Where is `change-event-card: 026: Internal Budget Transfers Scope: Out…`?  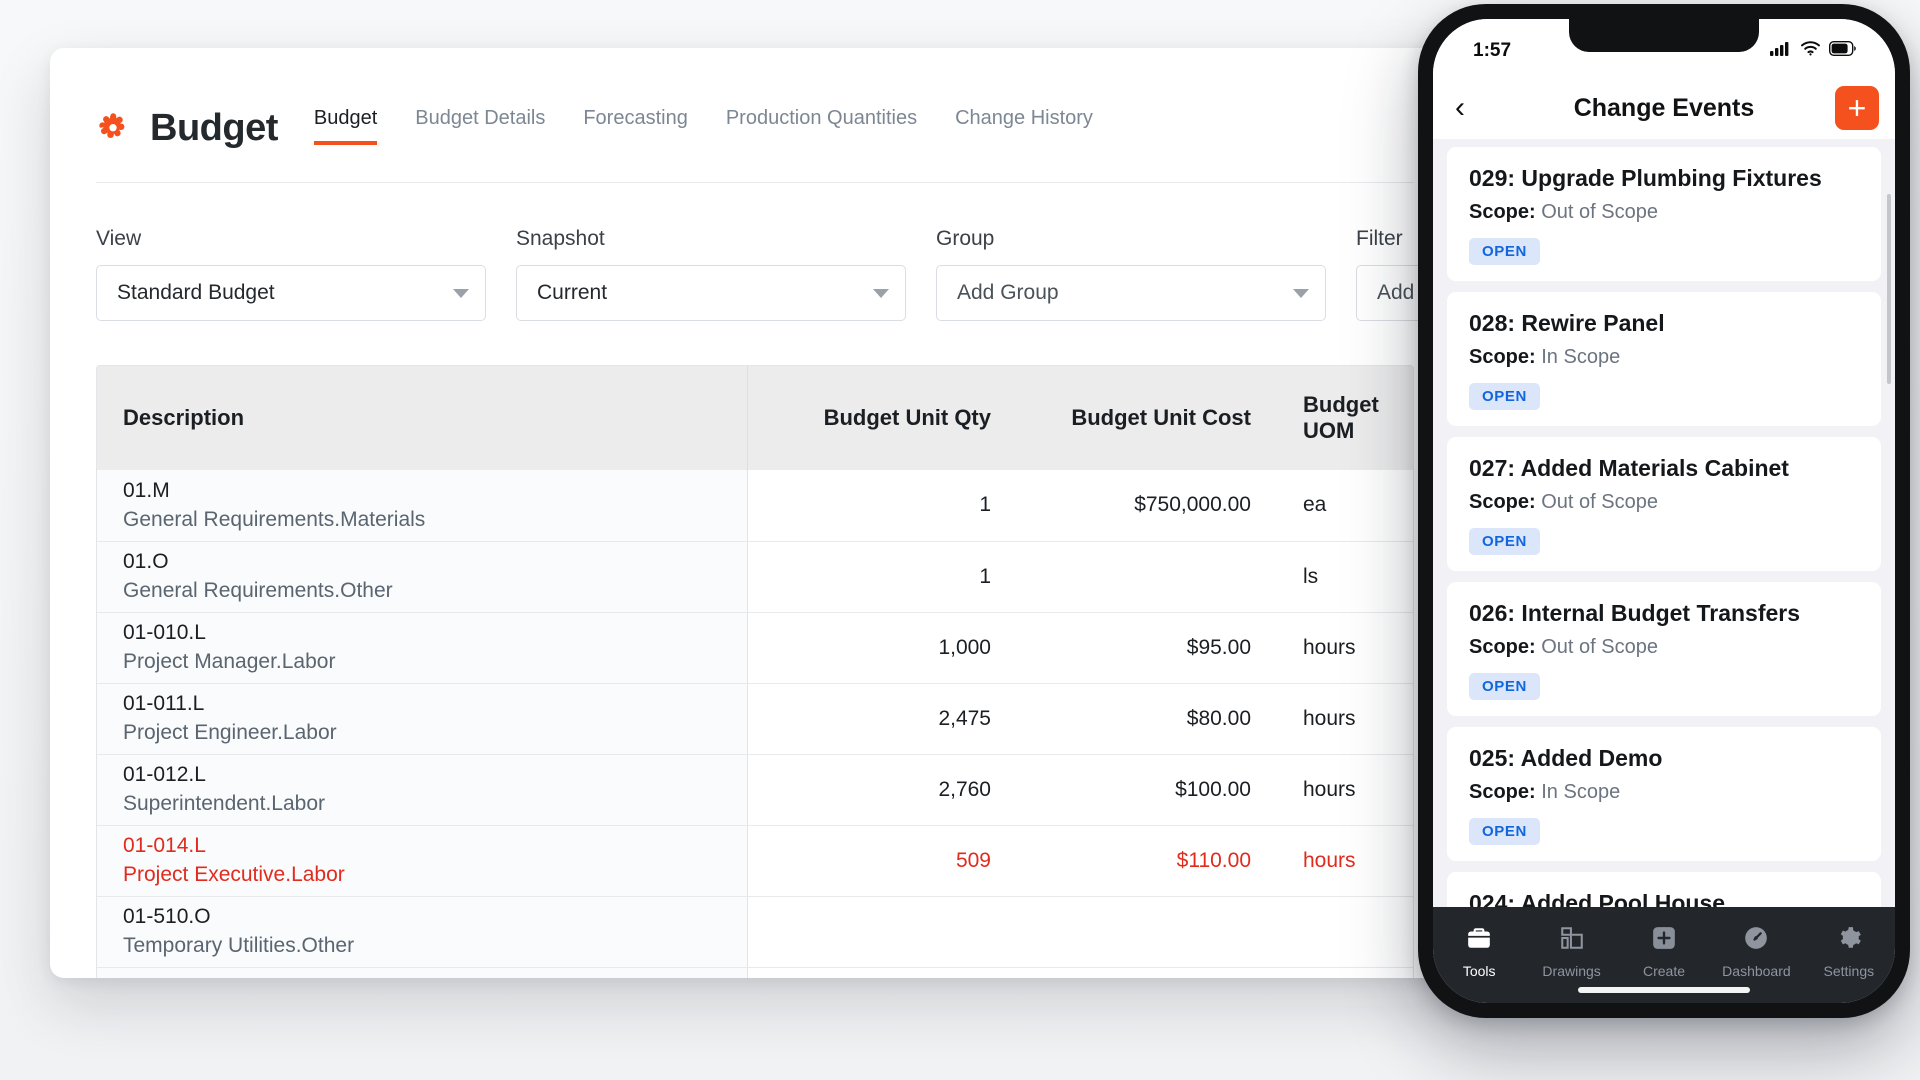
change-event-card: 026: Internal Budget Transfers Scope: Out… is located at coordinates (1664, 649).